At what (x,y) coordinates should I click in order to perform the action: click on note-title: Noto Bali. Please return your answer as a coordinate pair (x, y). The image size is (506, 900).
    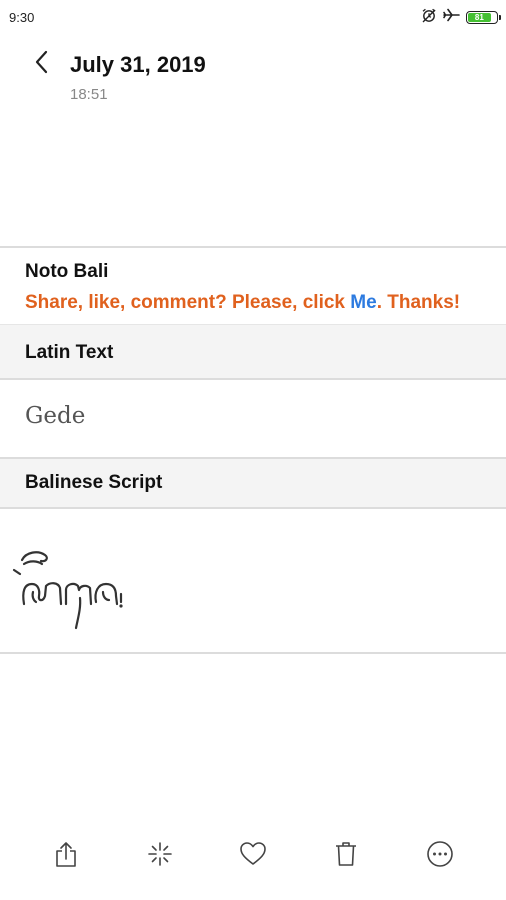
    Looking at the image, I should click on (67, 271).